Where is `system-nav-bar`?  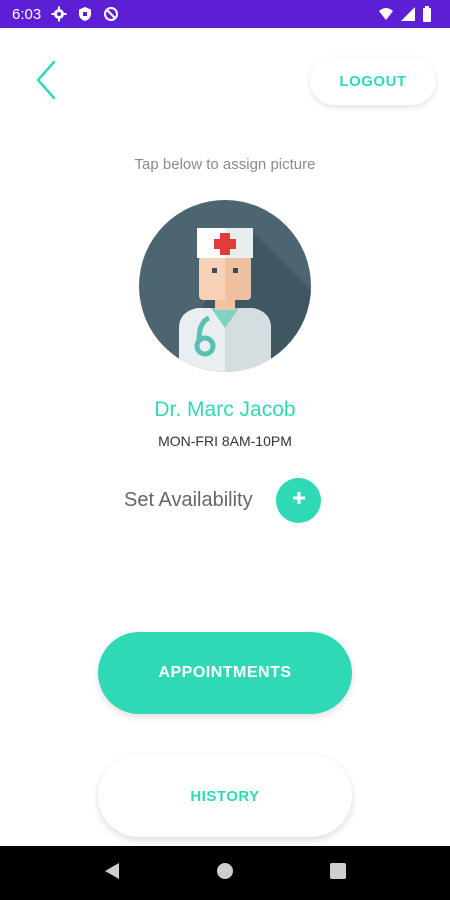
system-nav-bar is located at coordinates (225, 873).